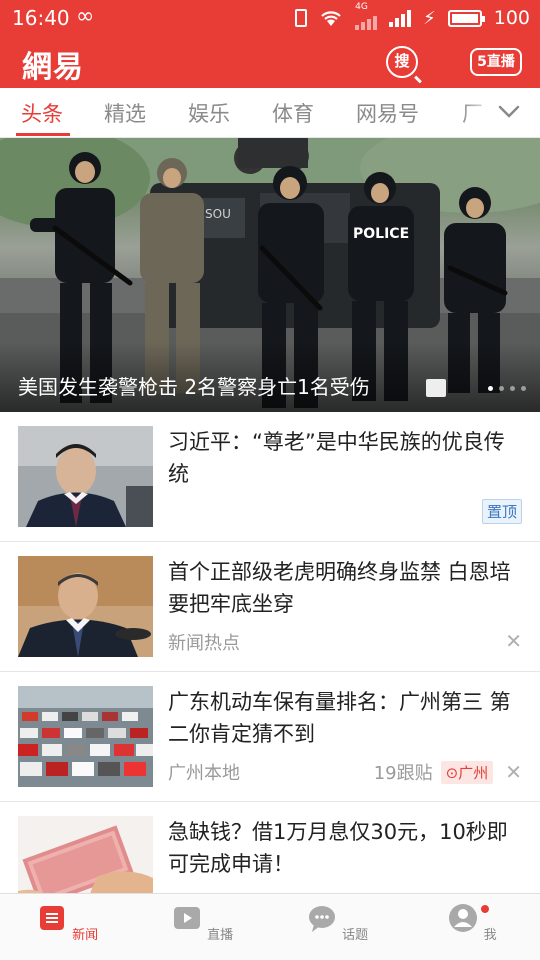  I want to click on mobile-data-icon: 4G, so click(366, 16).